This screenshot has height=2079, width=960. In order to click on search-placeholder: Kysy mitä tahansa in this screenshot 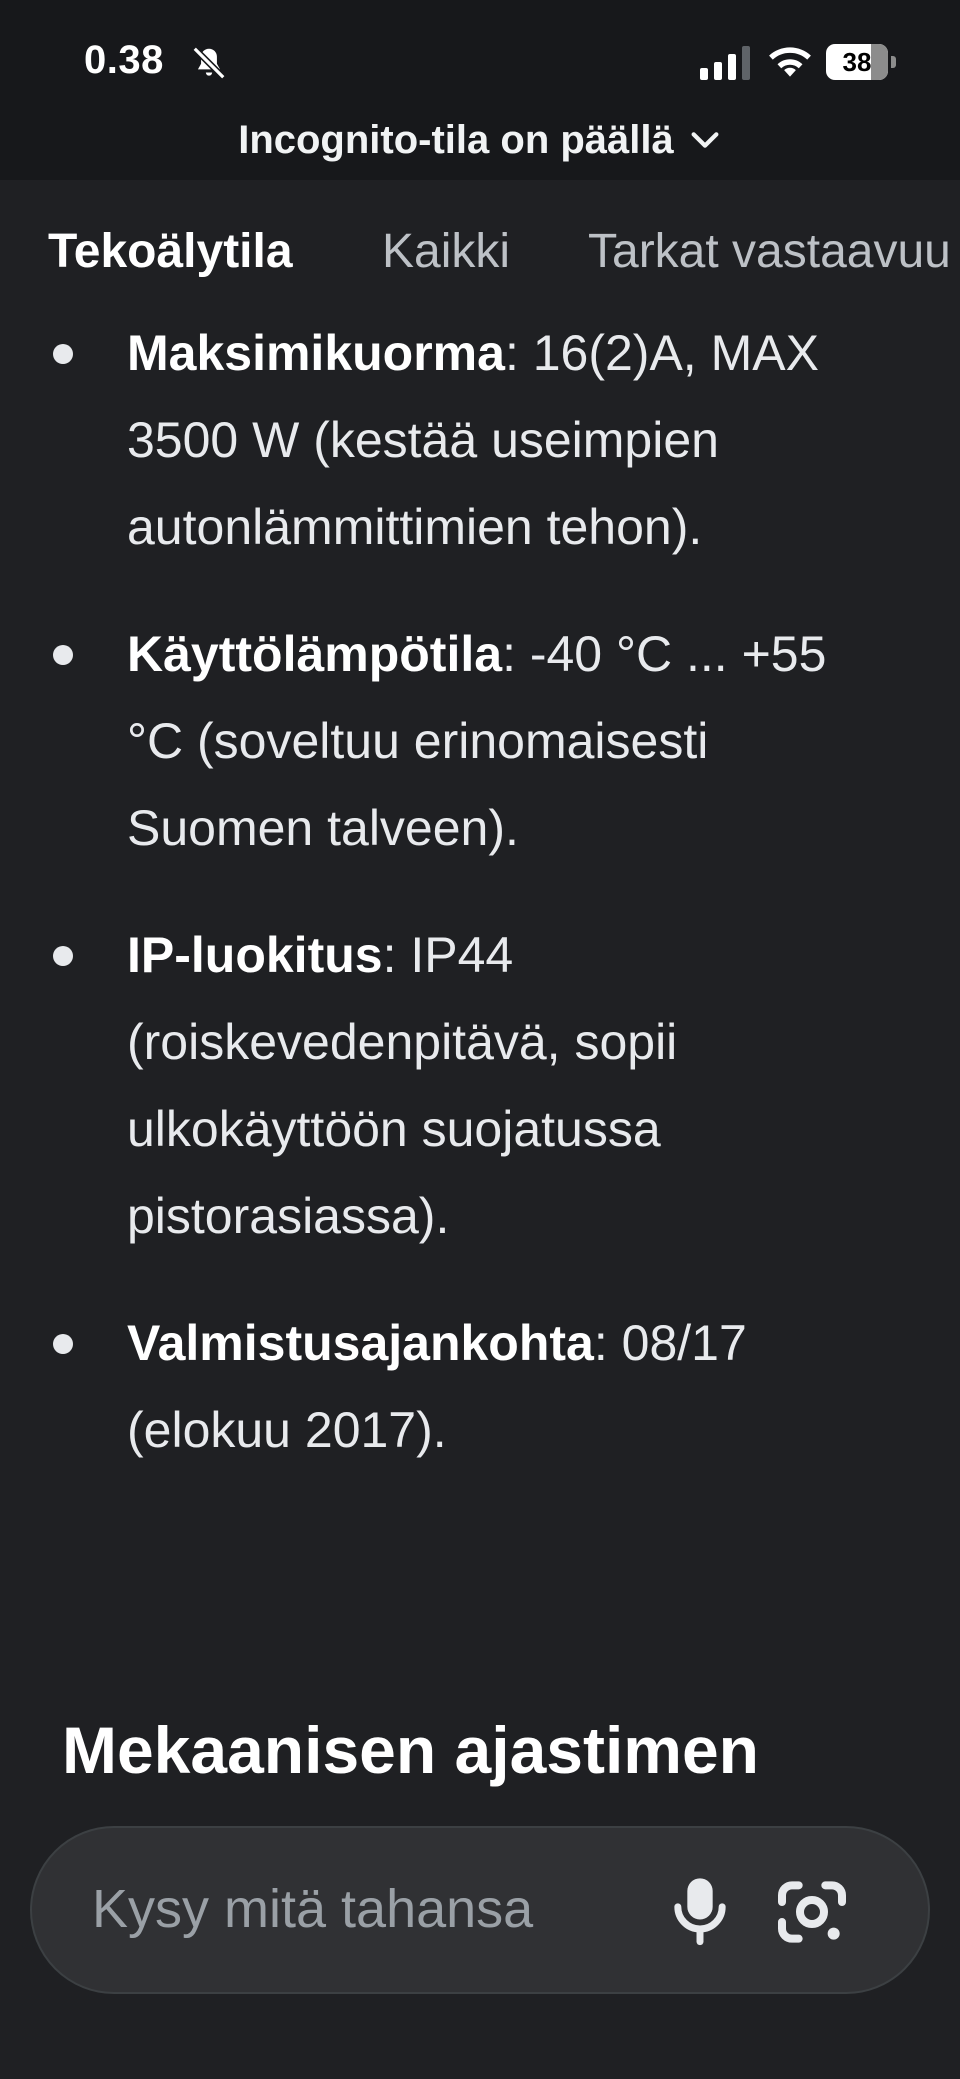, I will do `click(313, 1909)`.